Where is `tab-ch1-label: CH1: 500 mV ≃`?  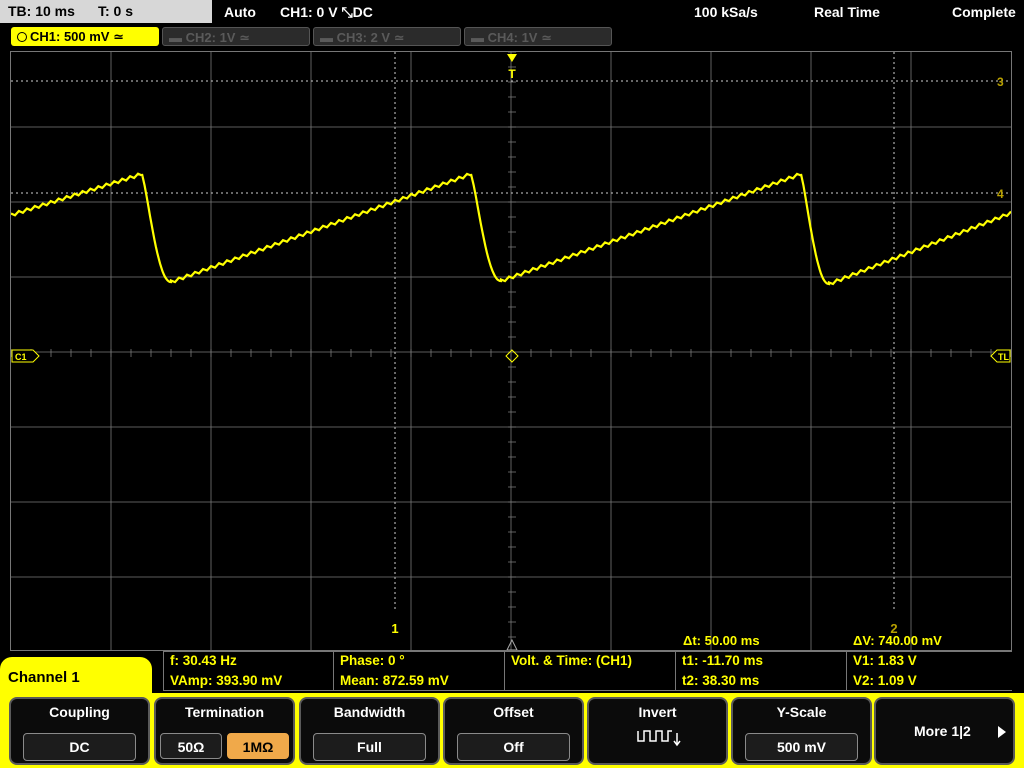
tab-ch1-label: CH1: 500 mV ≃ is located at coordinates (77, 36).